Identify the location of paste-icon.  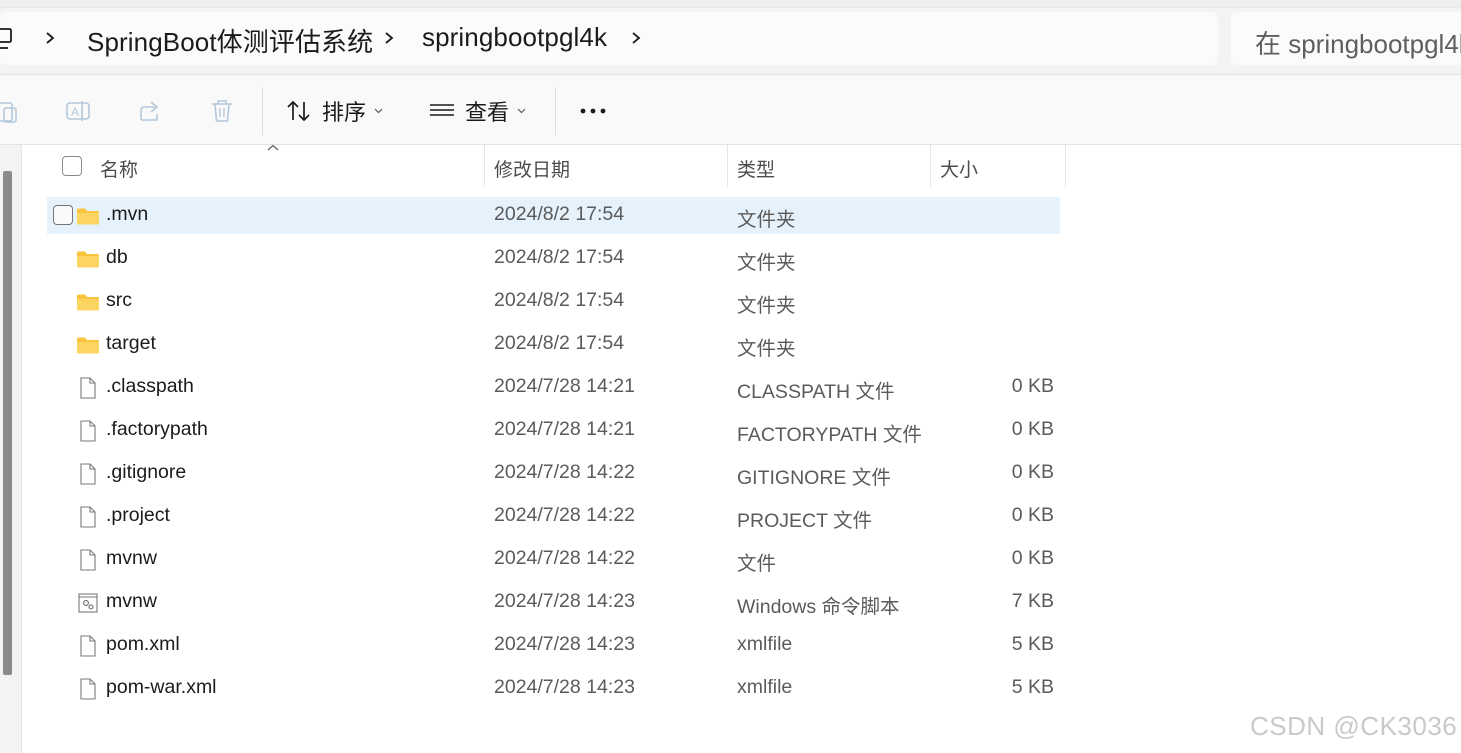
(10, 111).